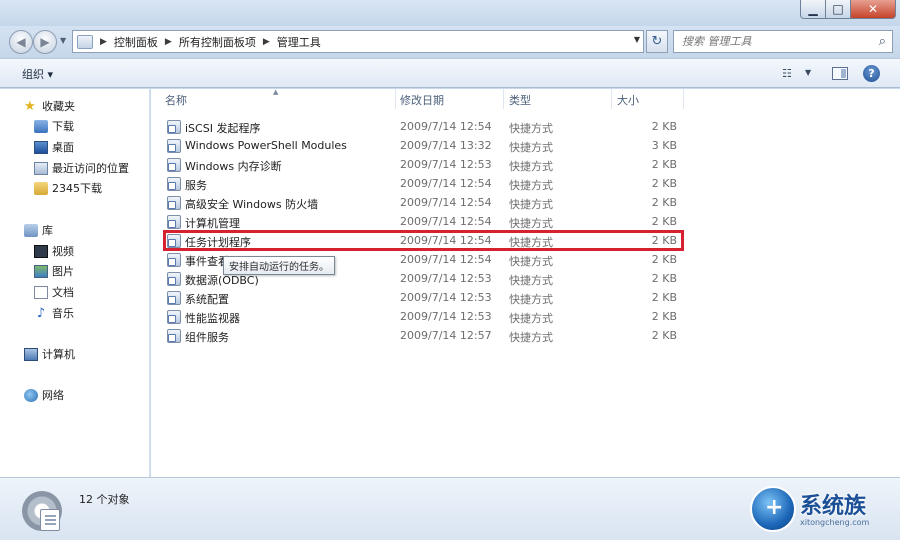 The image size is (900, 540). What do you see at coordinates (787, 73) in the screenshot?
I see `view-options-icon: ☷` at bounding box center [787, 73].